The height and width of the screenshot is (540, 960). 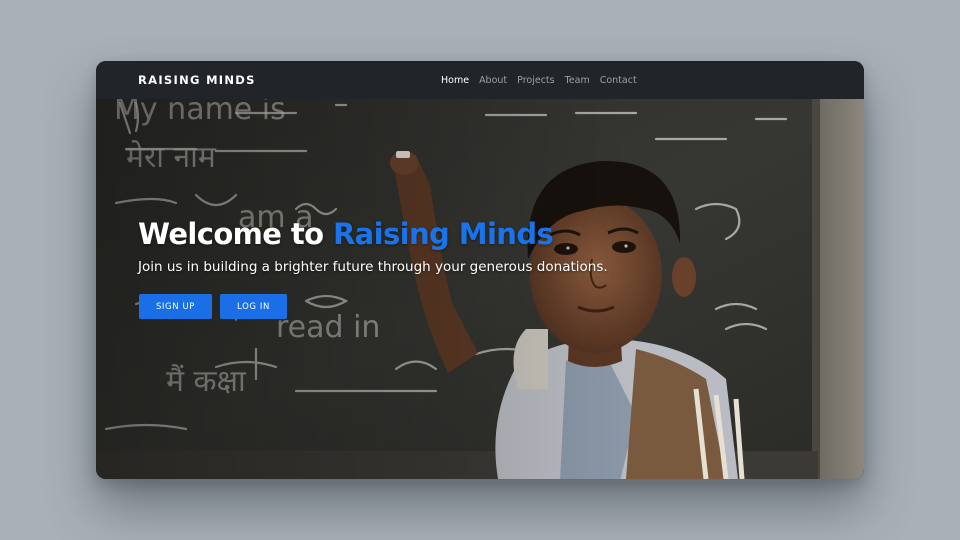 I want to click on nav-link-projects: Projects, so click(x=535, y=80).